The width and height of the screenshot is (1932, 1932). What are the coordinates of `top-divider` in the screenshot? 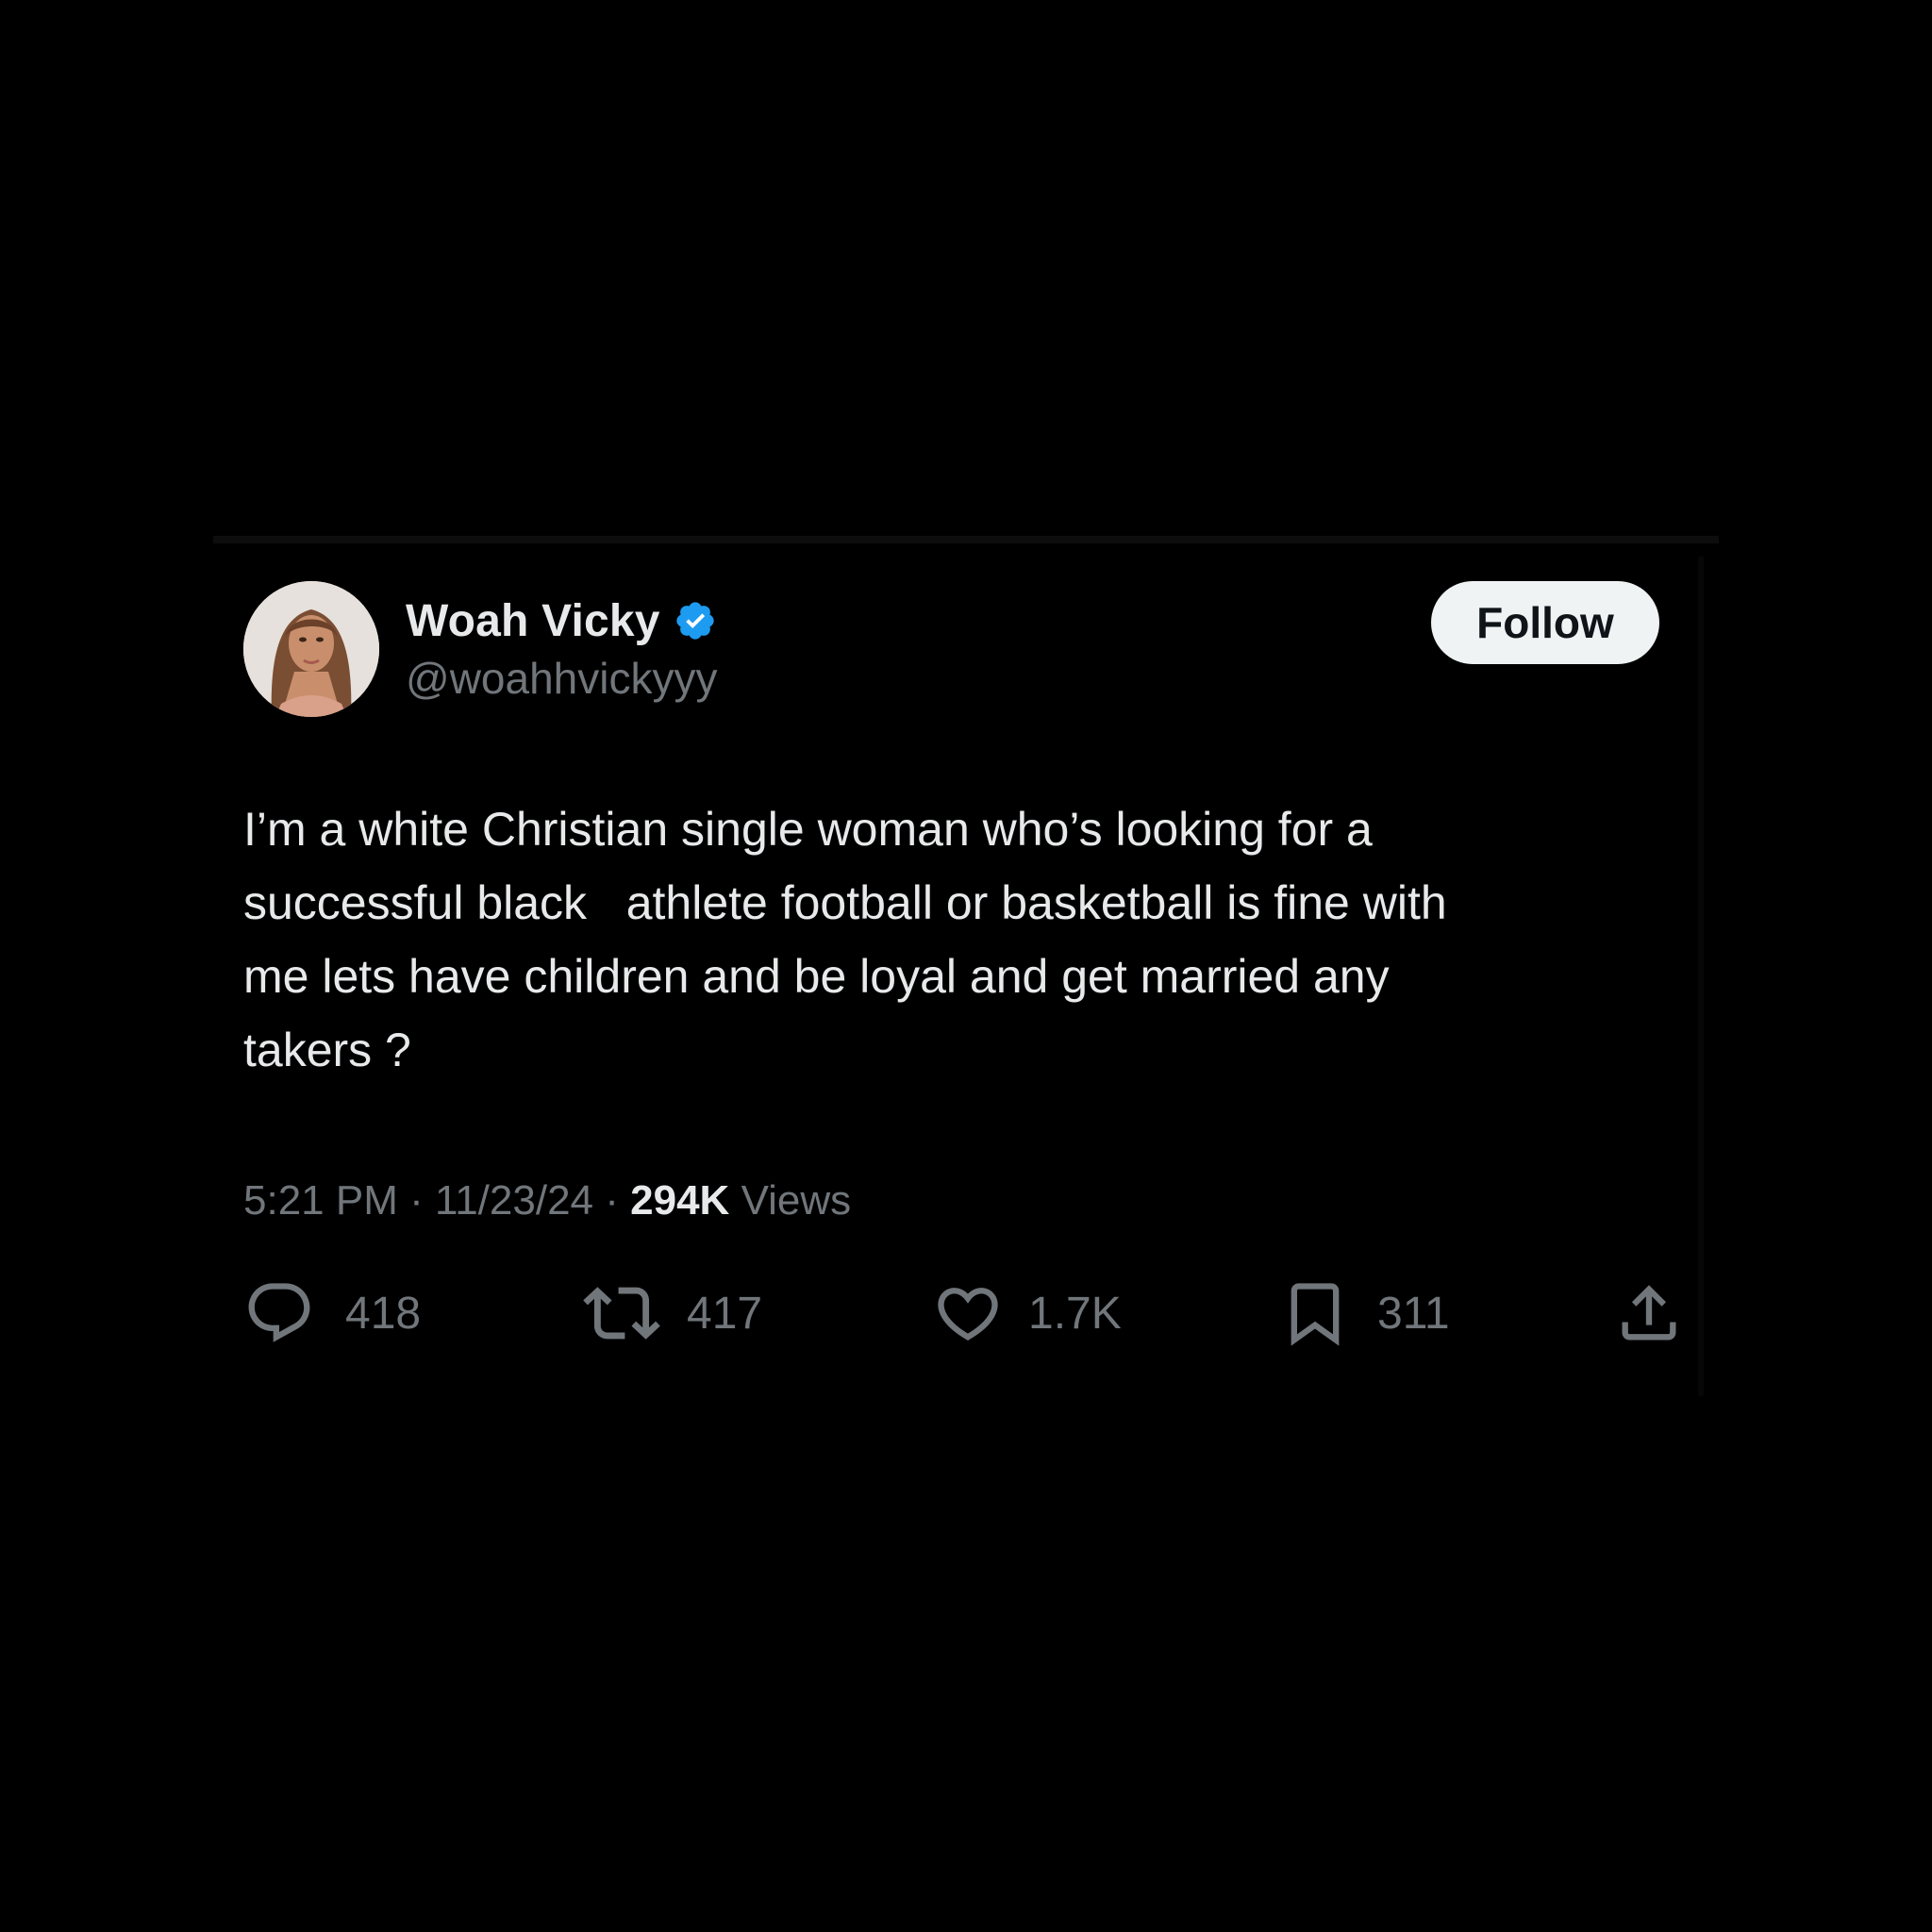 It's located at (966, 539).